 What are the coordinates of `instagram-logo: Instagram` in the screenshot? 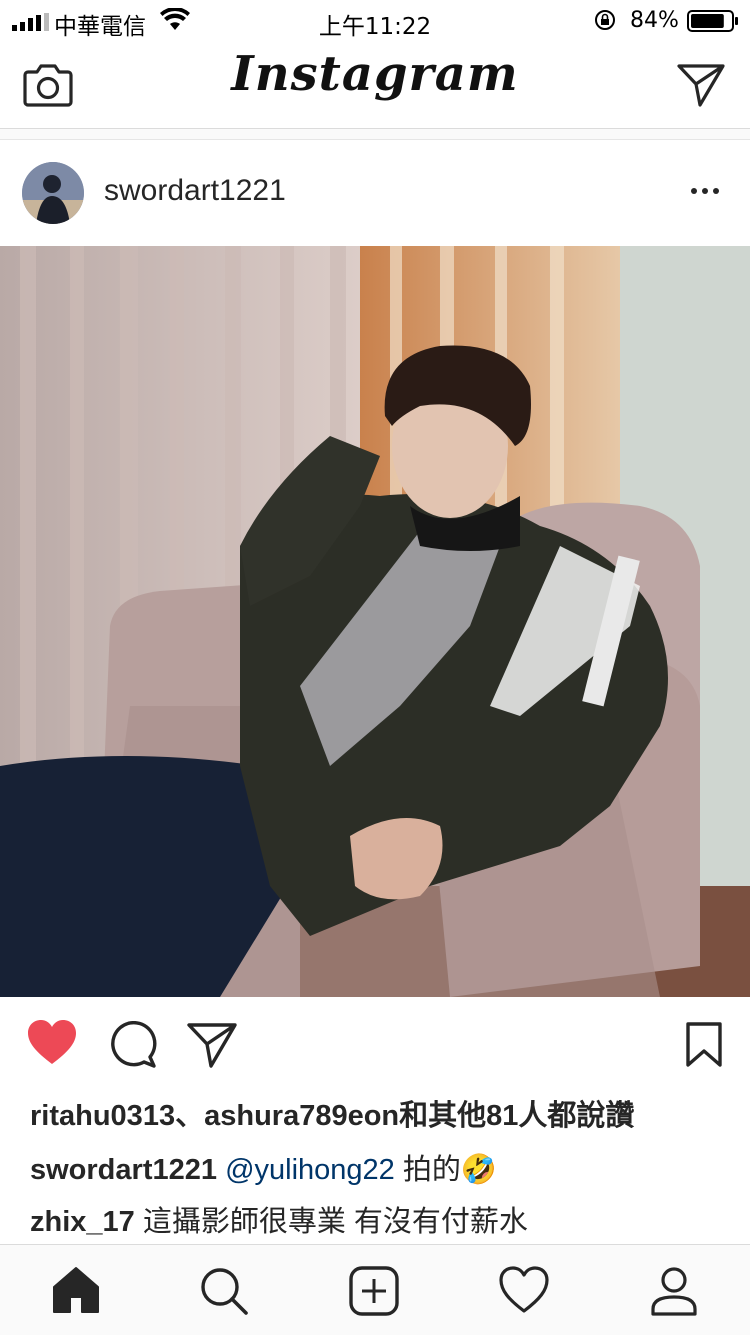 It's located at (375, 74).